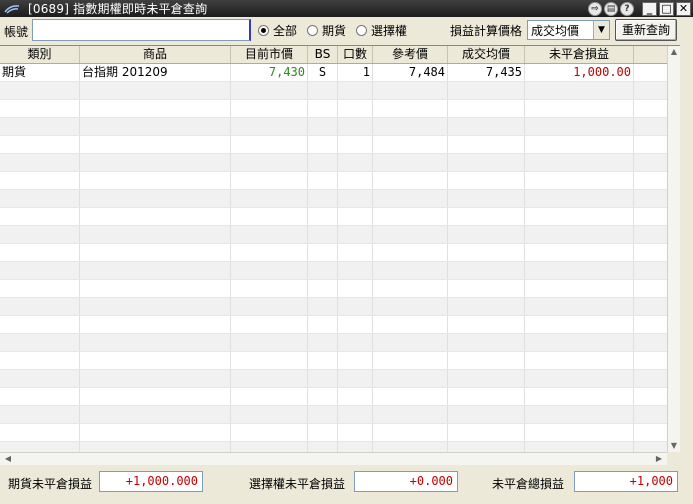  What do you see at coordinates (326, 30) in the screenshot?
I see `radio-futures: 期貨` at bounding box center [326, 30].